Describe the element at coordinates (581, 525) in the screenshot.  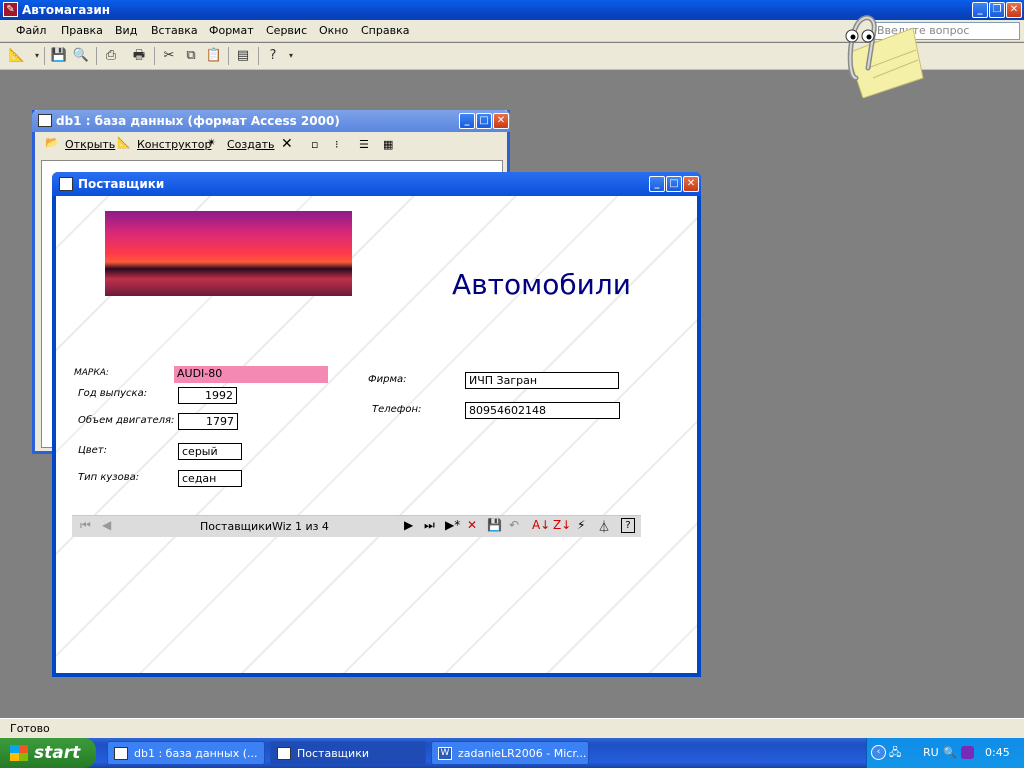
I see `filter-by-selection-icon: ⚡` at that location.